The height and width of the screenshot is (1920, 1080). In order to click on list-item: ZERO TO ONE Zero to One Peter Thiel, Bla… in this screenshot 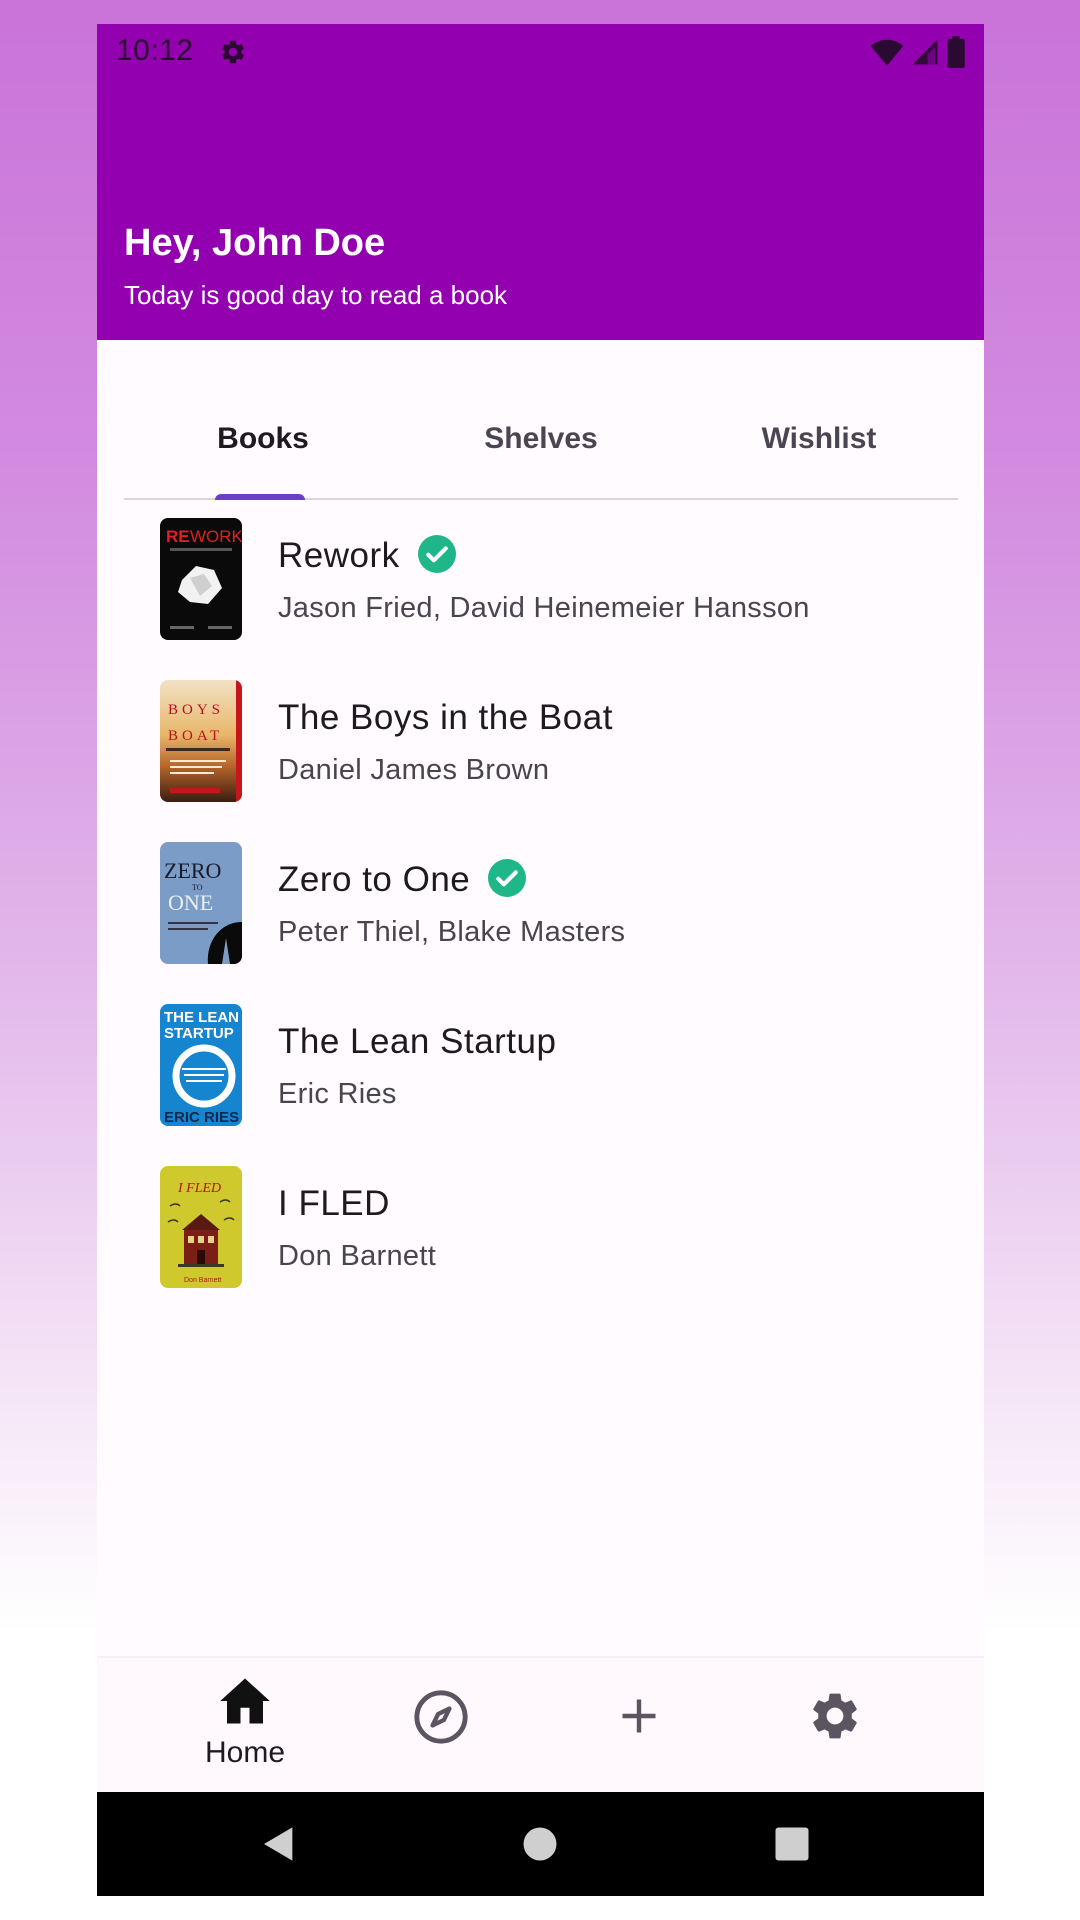, I will do `click(540, 903)`.